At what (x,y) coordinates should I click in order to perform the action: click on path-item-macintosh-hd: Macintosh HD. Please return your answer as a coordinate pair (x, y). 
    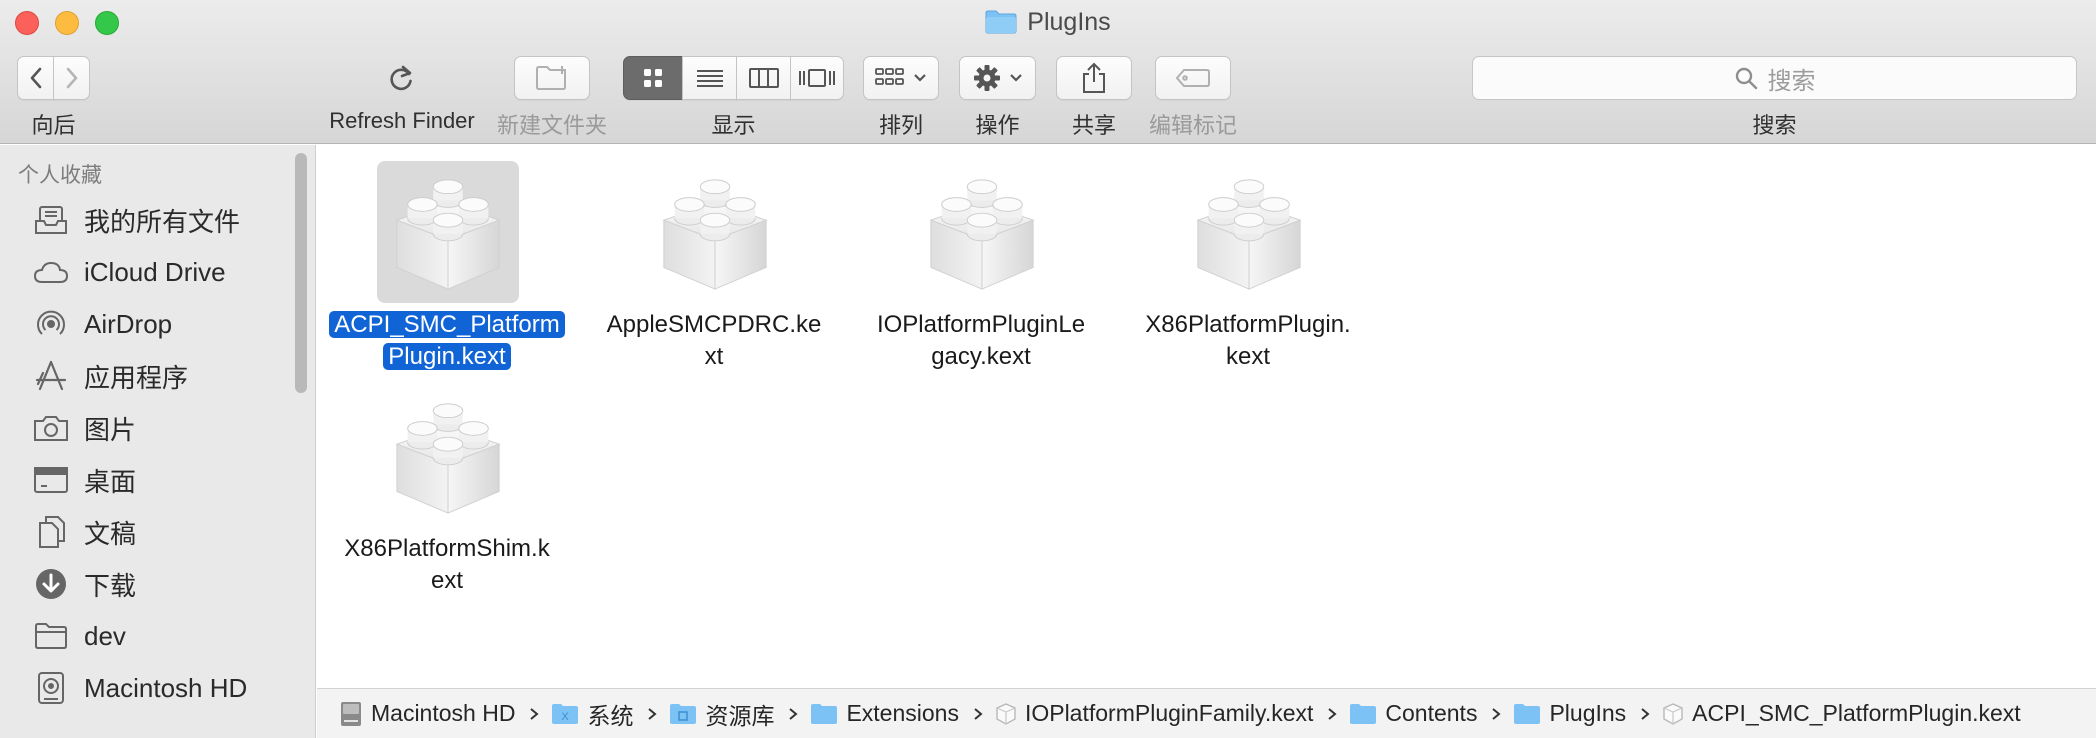
    Looking at the image, I should click on (427, 713).